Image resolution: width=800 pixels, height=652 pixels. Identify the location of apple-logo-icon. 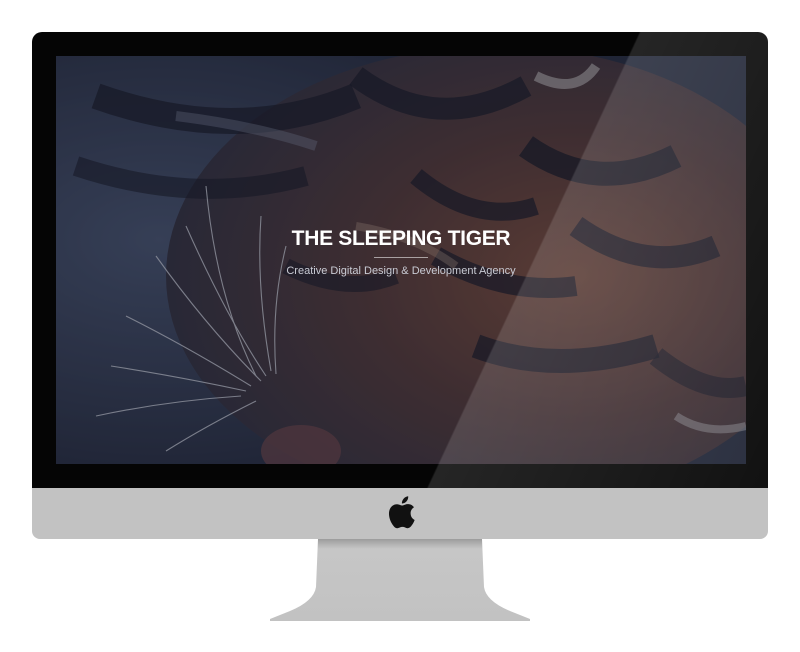
(401, 512).